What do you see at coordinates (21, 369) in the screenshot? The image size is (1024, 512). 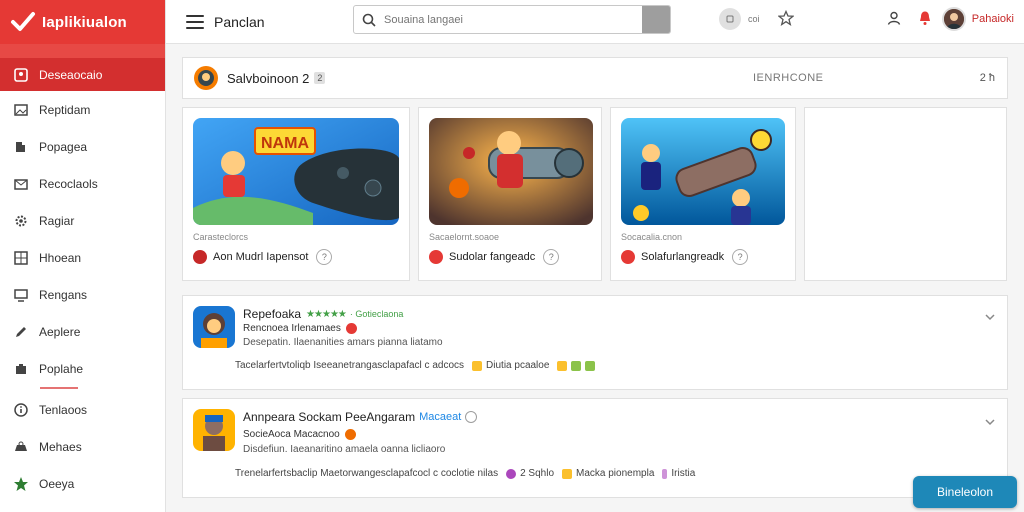 I see `box-icon` at bounding box center [21, 369].